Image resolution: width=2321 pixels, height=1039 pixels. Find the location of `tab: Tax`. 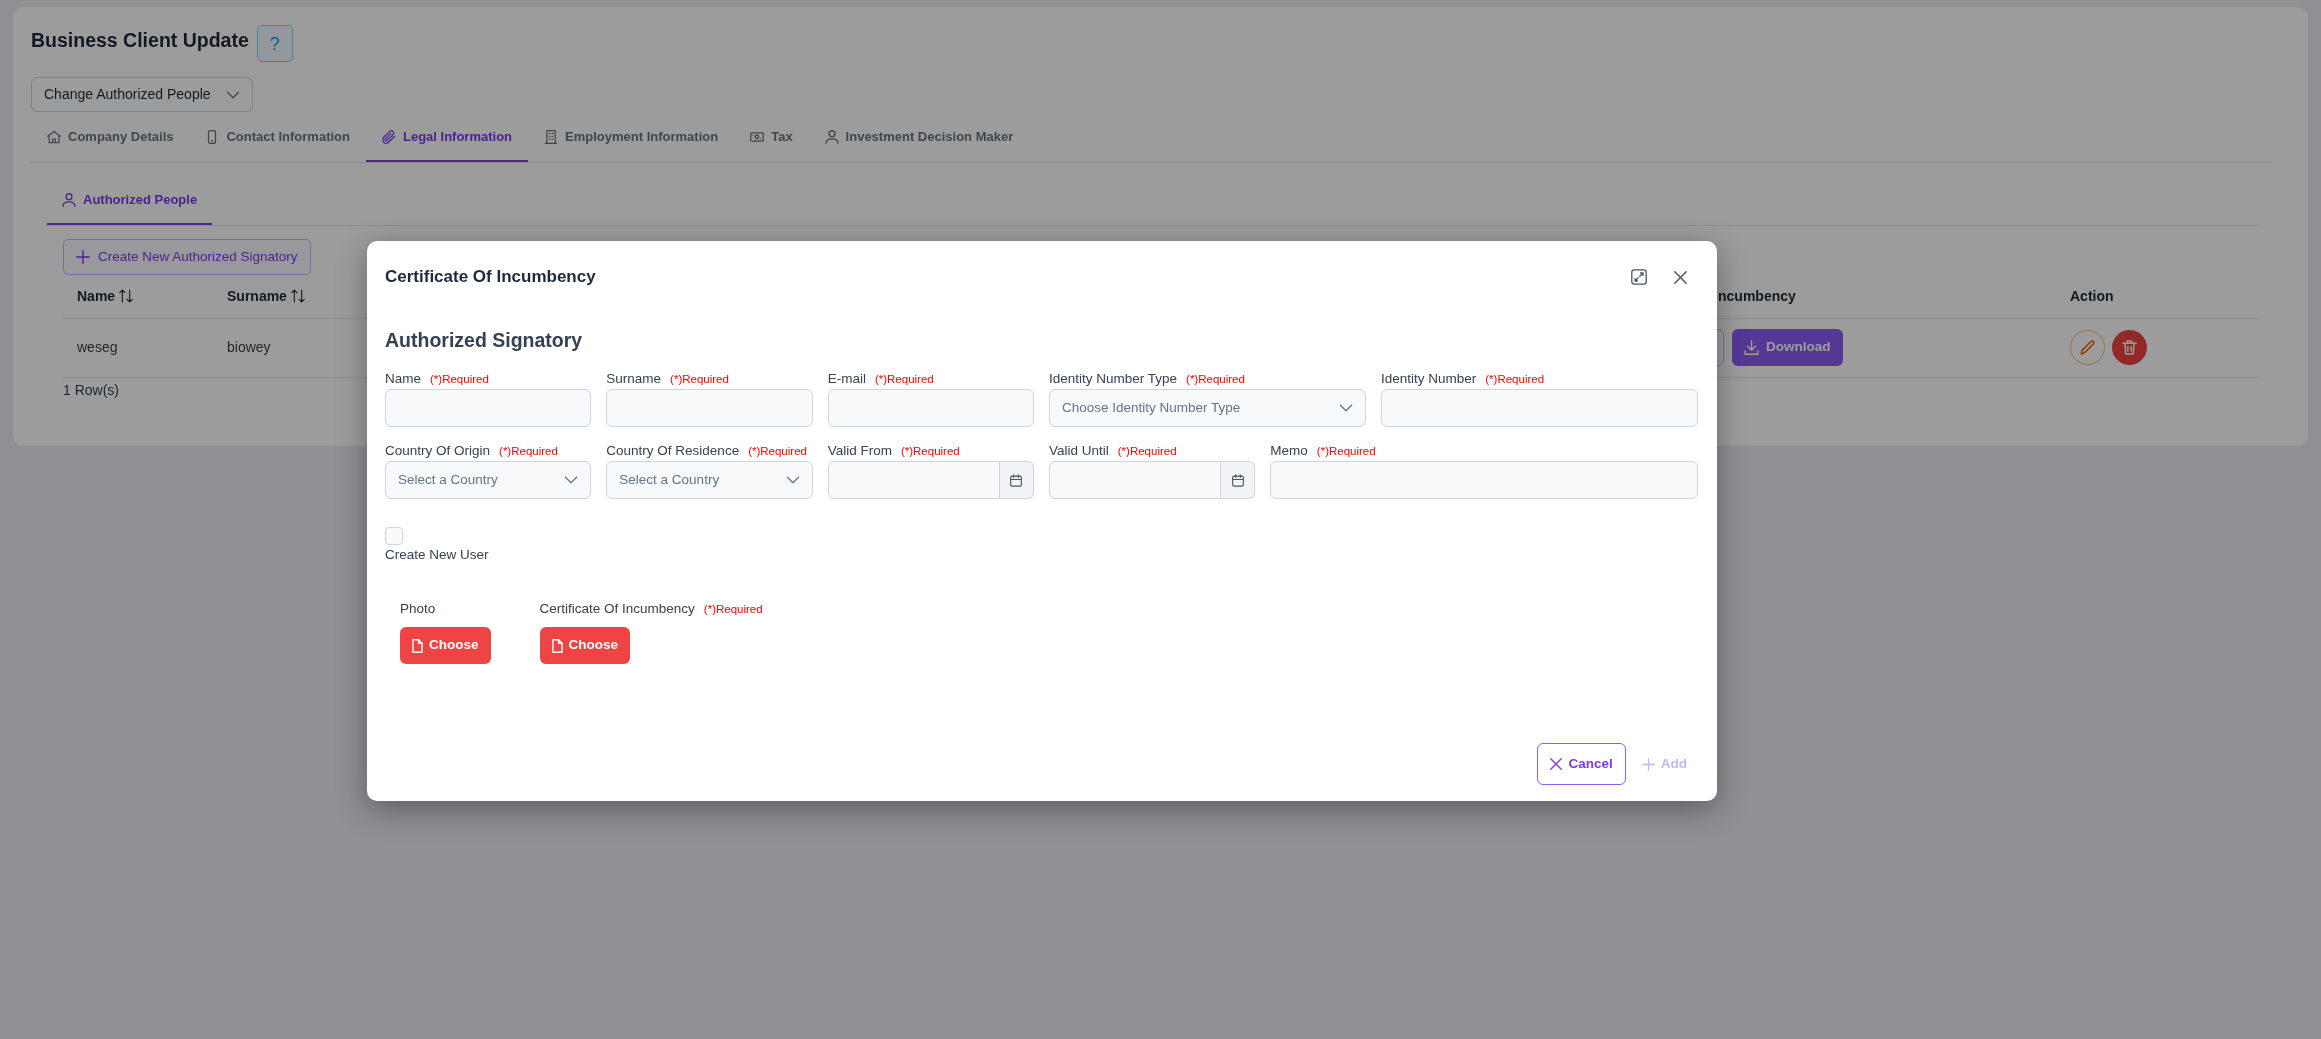

tab: Tax is located at coordinates (771, 137).